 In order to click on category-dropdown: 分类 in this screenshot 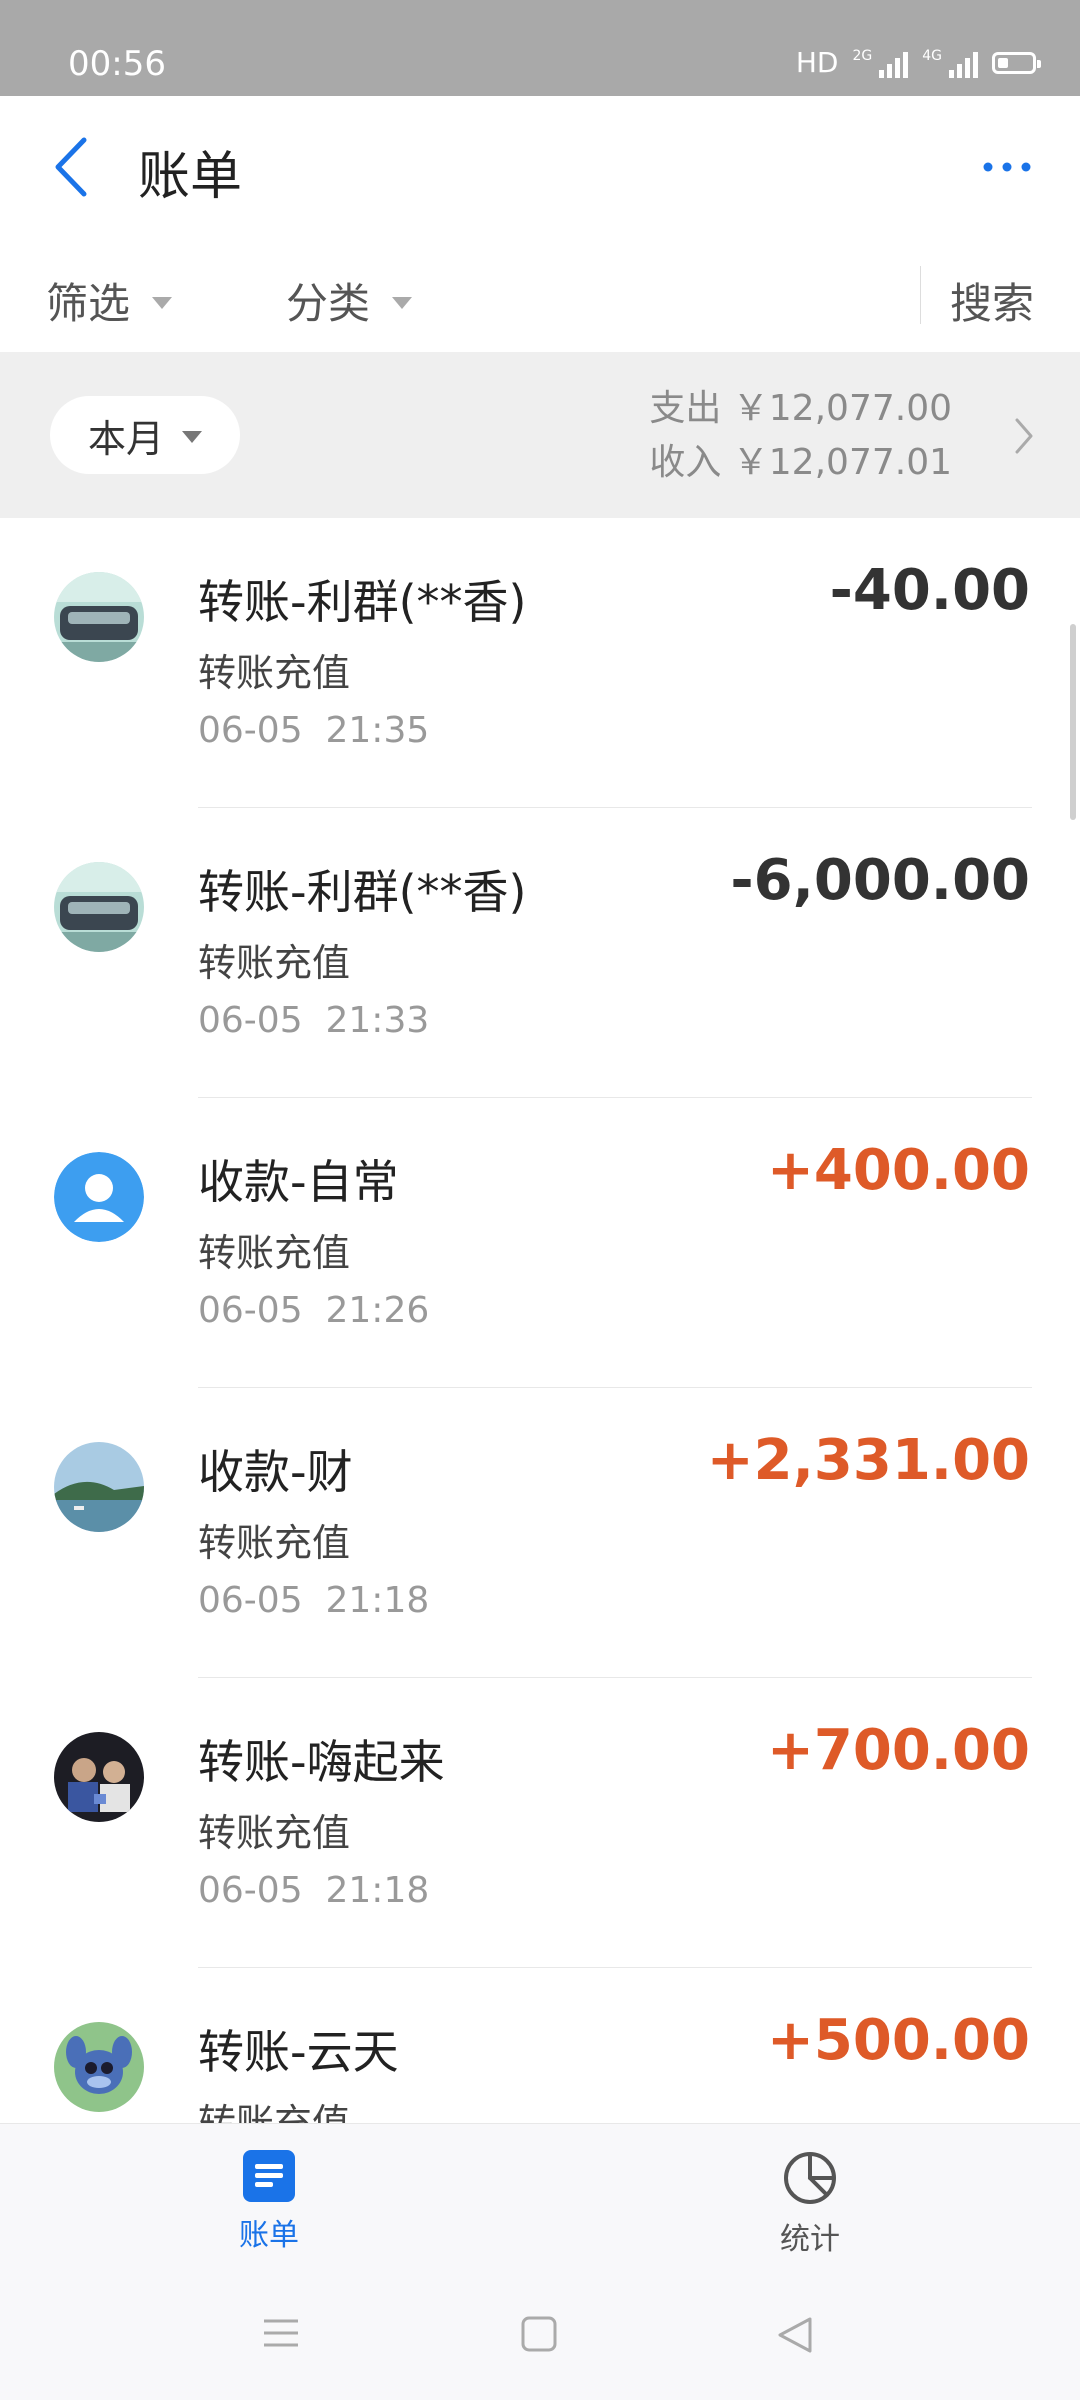, I will do `click(349, 300)`.